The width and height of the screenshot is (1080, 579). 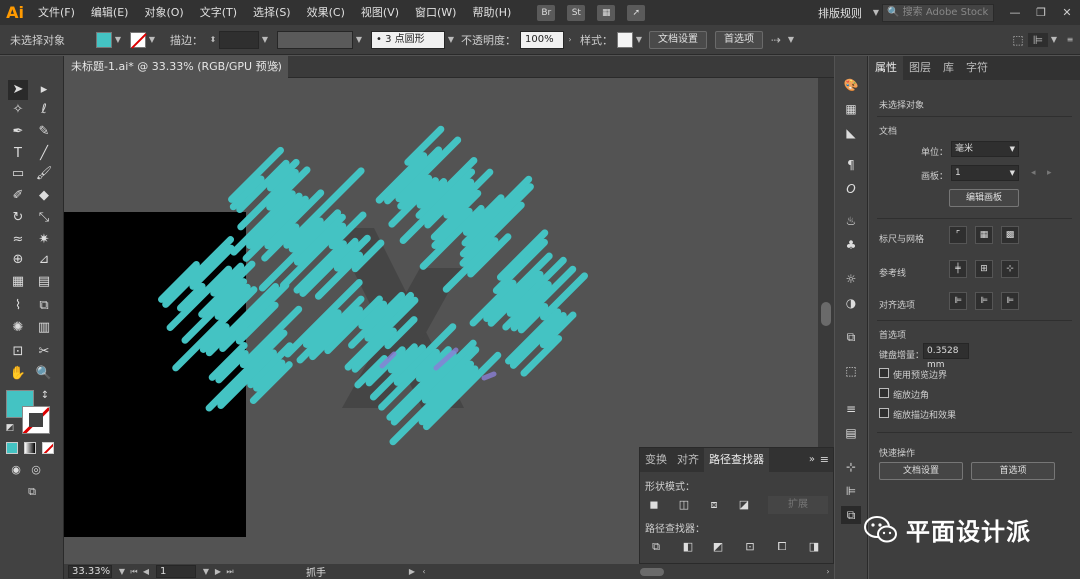 I want to click on brush-dropdown-icon: ▼, so click(x=451, y=39).